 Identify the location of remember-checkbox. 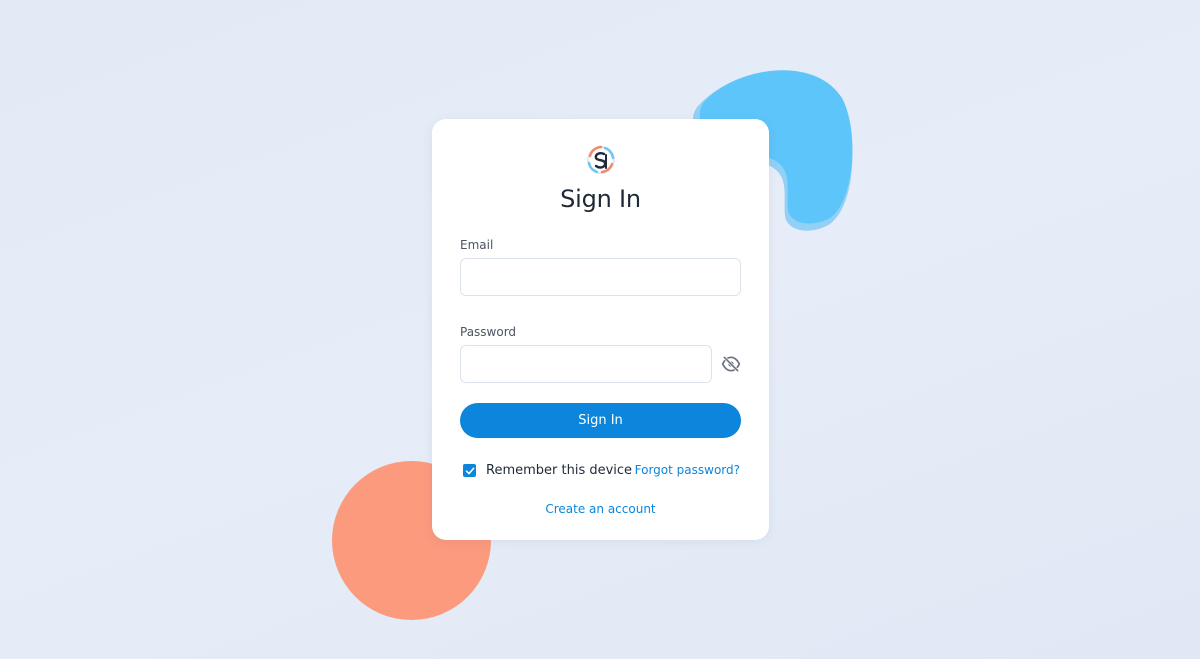
(469, 470).